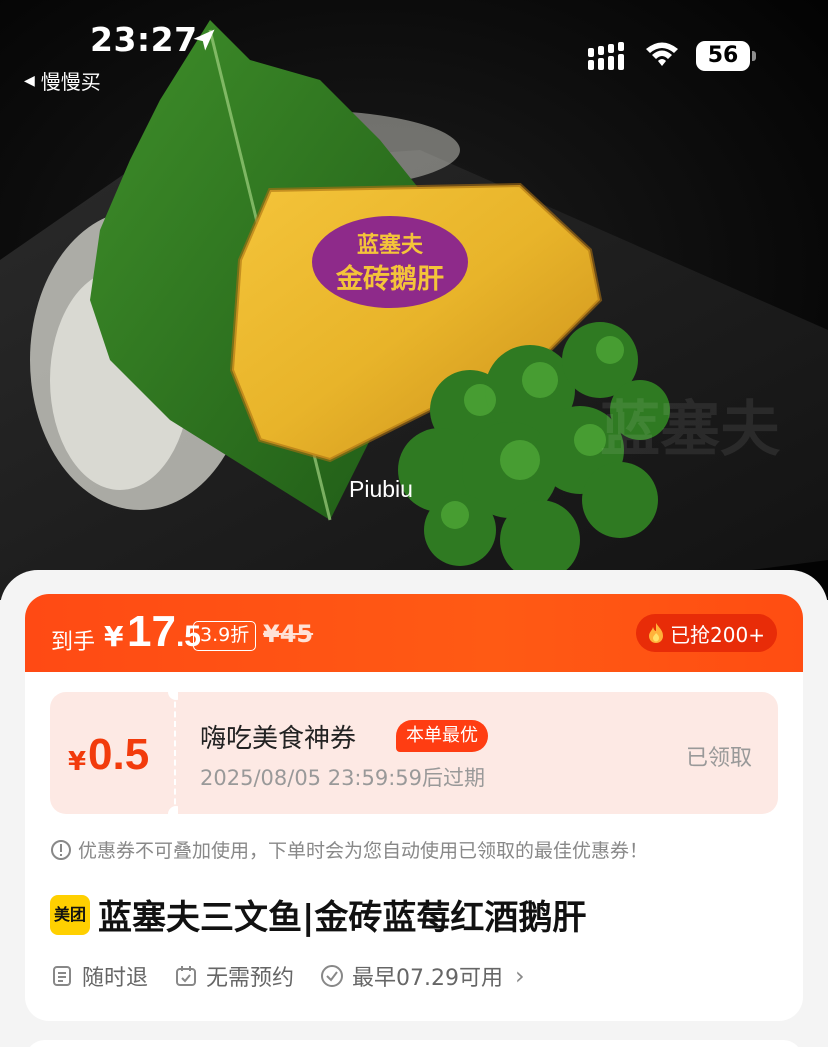 The width and height of the screenshot is (828, 1047). What do you see at coordinates (342, 918) in the screenshot?
I see `product-title: 蓝塞夫三文鱼|金砖蓝莓红酒鹅肝` at bounding box center [342, 918].